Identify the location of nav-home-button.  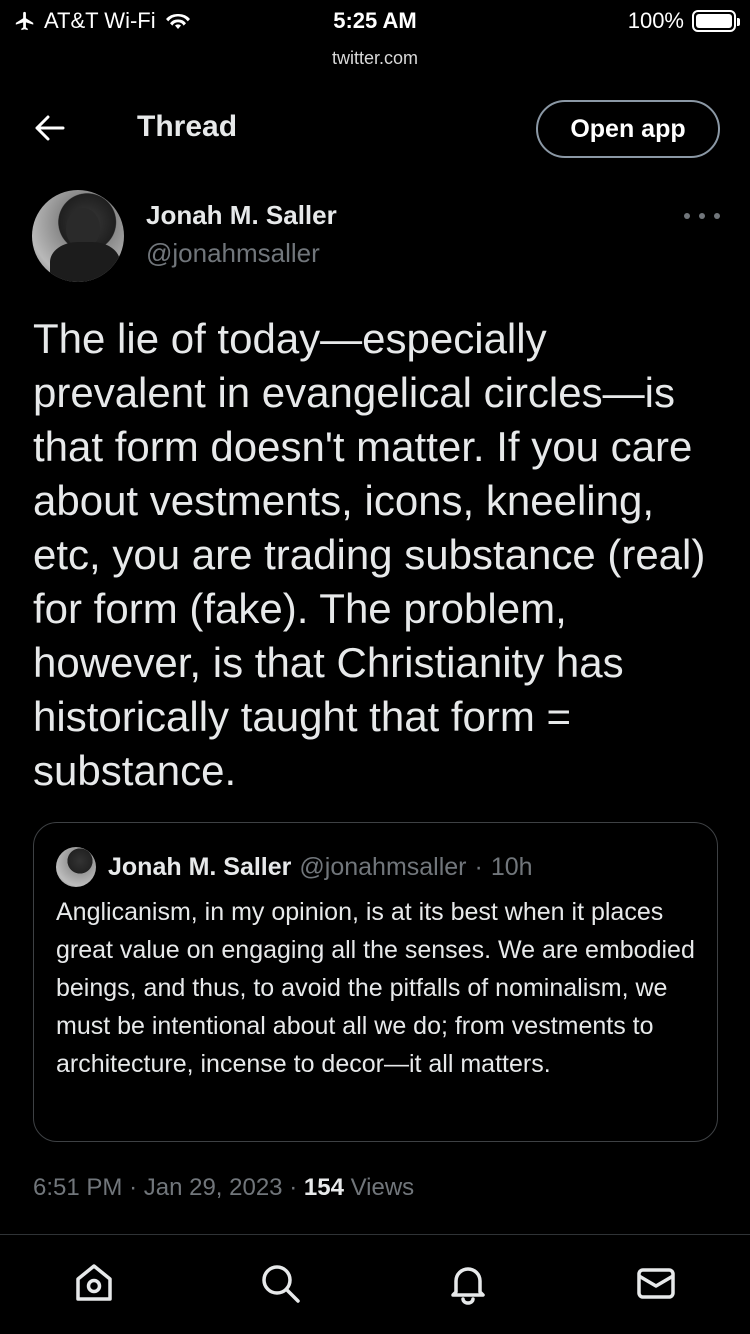
(94, 1283).